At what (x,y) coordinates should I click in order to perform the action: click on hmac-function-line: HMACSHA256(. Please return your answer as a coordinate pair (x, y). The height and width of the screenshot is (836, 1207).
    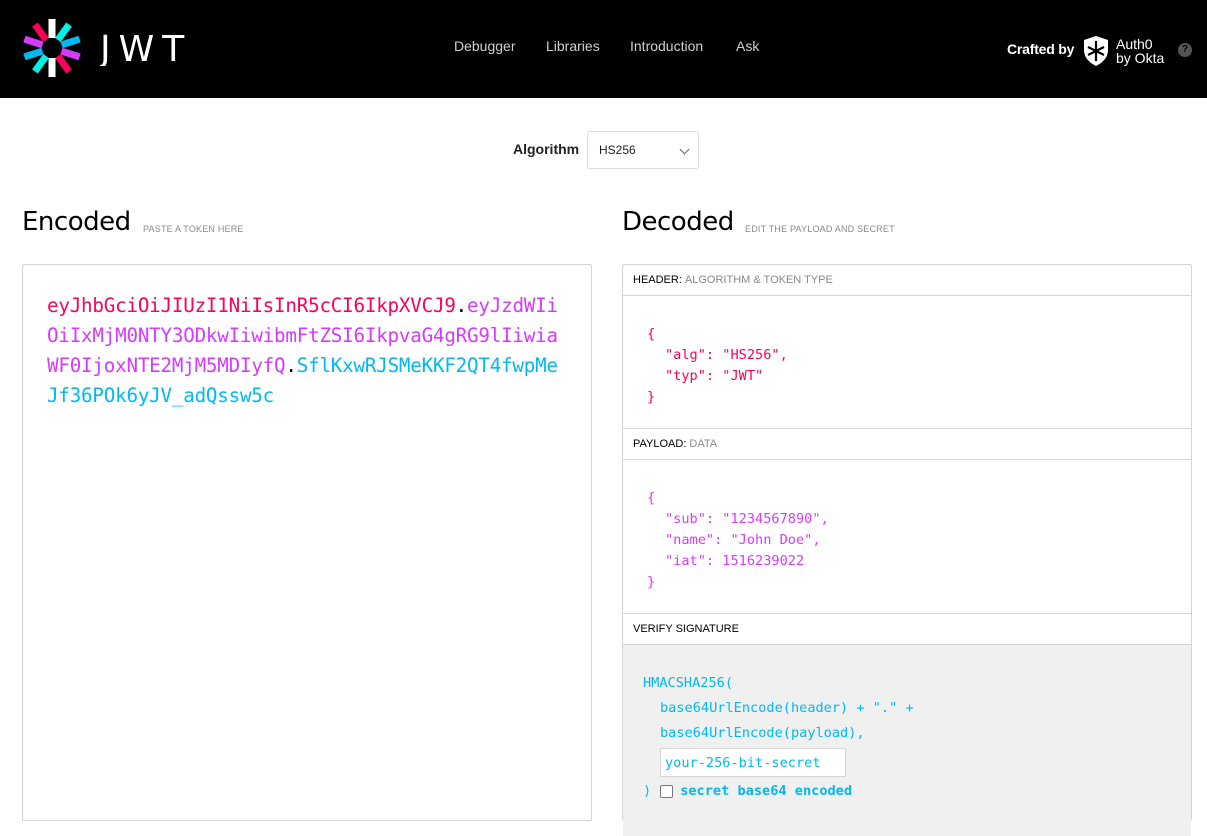
    Looking at the image, I should click on (688, 683).